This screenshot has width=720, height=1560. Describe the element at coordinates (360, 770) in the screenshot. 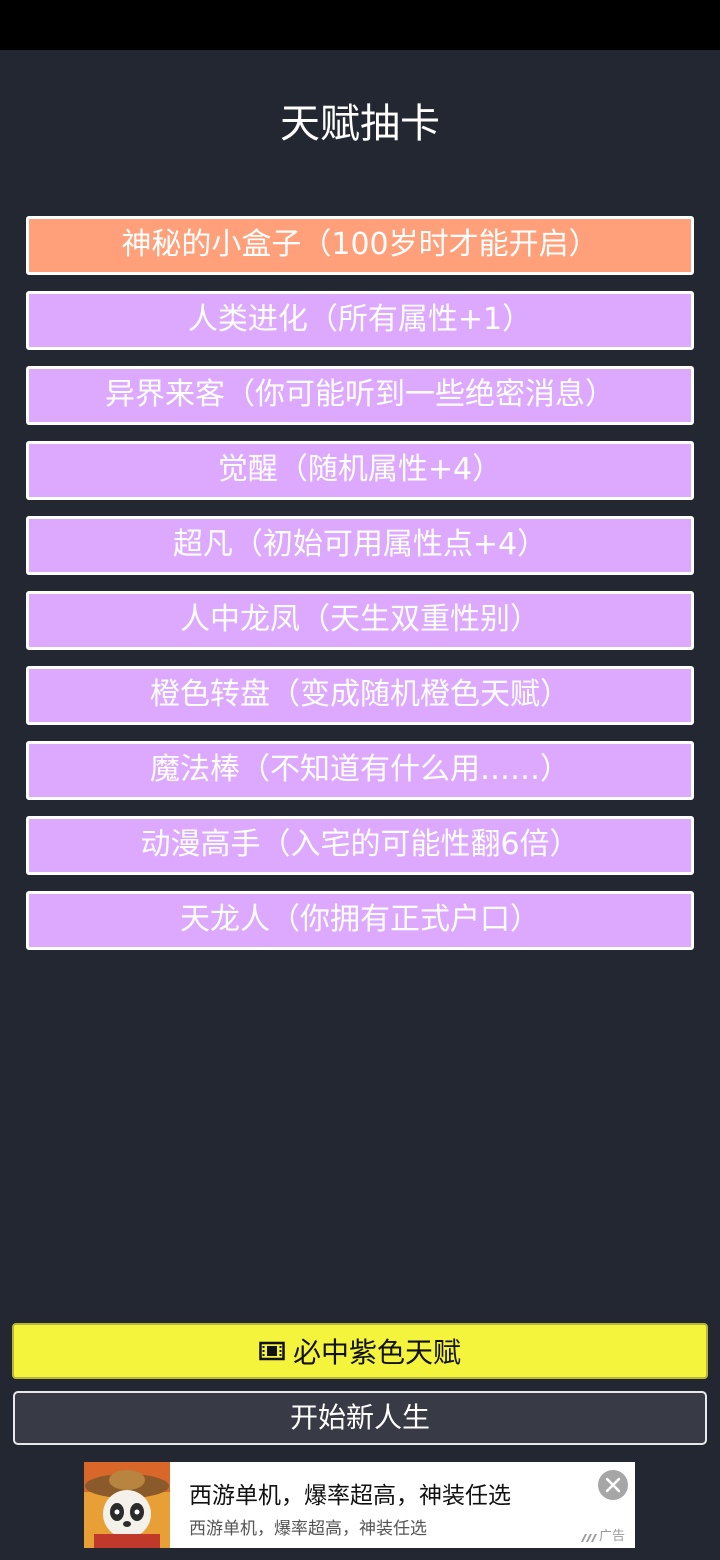

I see `talent-card: 魔法棒（不知道有什么用……）` at that location.